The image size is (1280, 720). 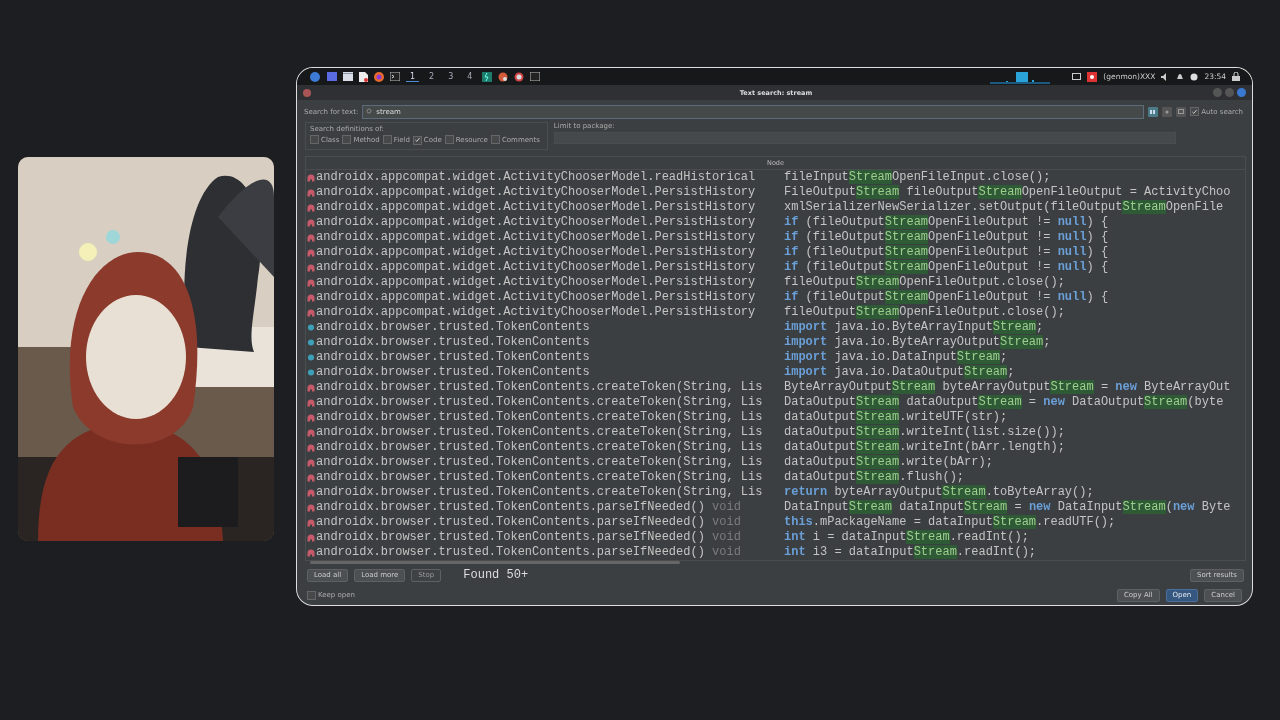 I want to click on code-line: import java.io.DataOutputStream;, so click(x=899, y=372).